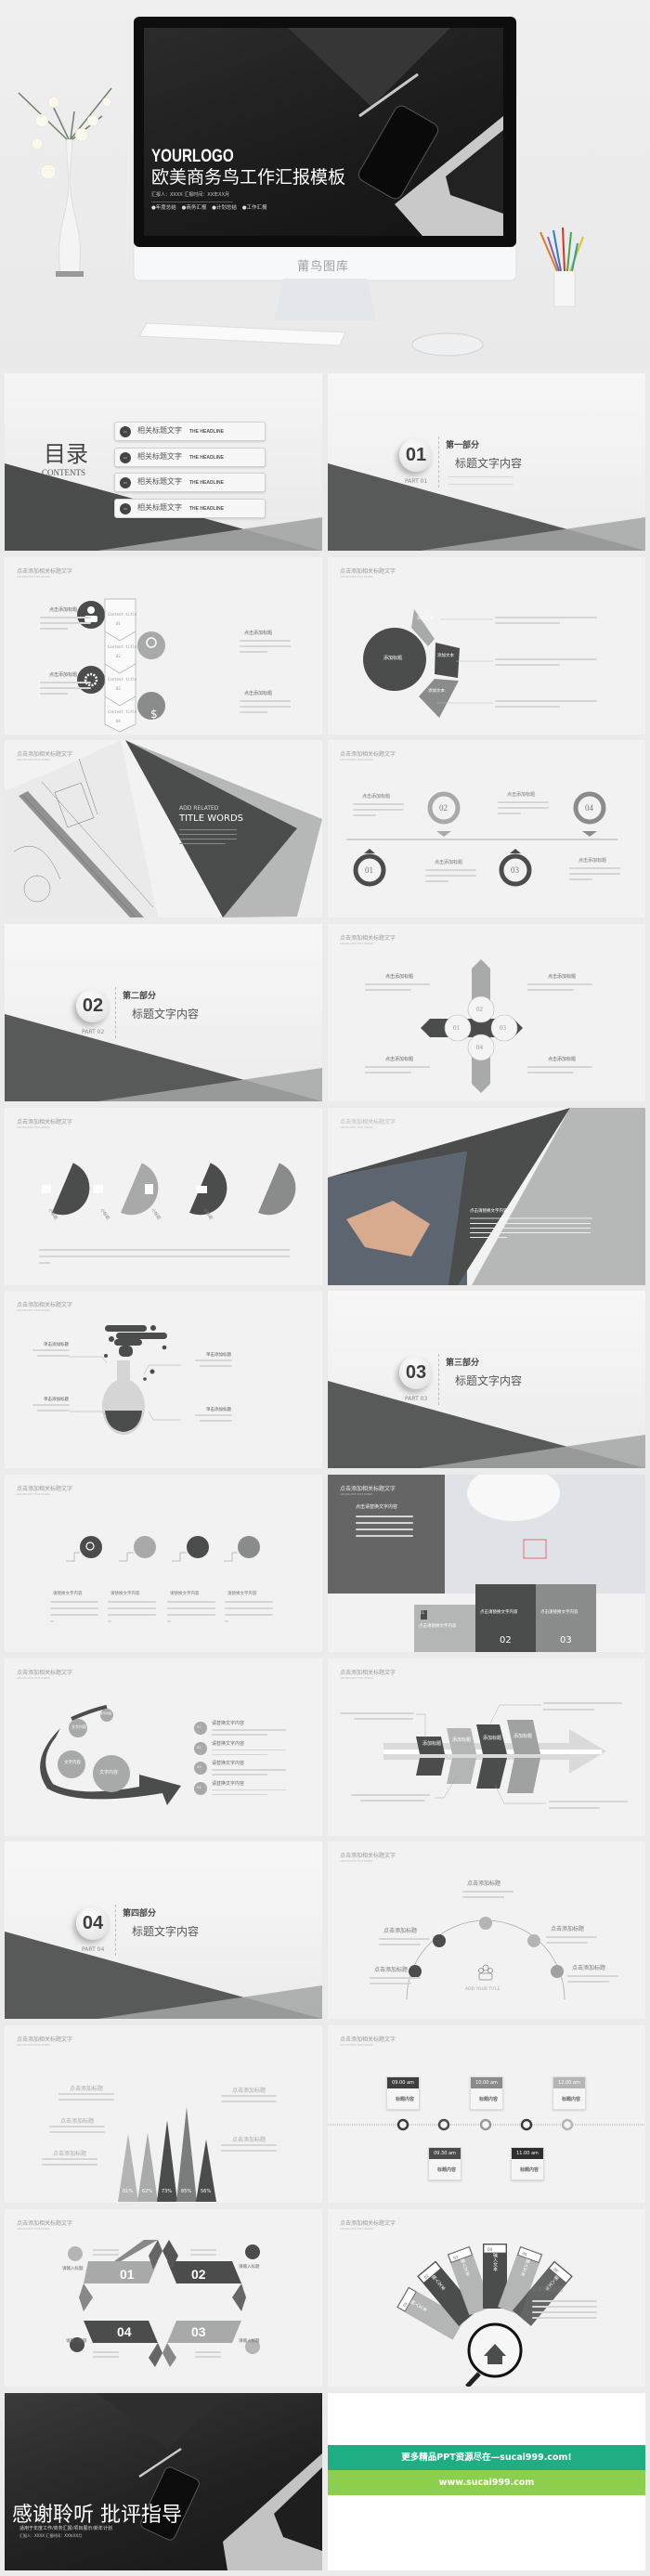 The width and height of the screenshot is (650, 2576). Describe the element at coordinates (128, 2191) in the screenshot. I see `peak-value-label: 61%` at that location.